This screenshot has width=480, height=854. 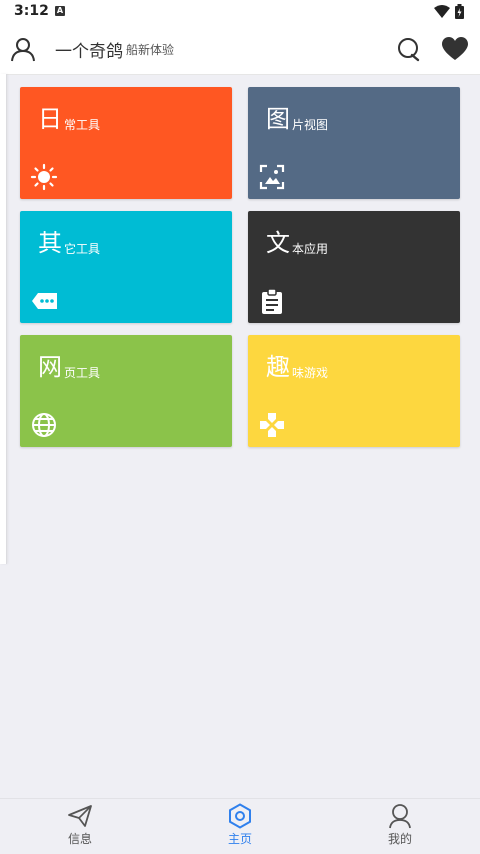 What do you see at coordinates (44, 177) in the screenshot?
I see `sun-icon` at bounding box center [44, 177].